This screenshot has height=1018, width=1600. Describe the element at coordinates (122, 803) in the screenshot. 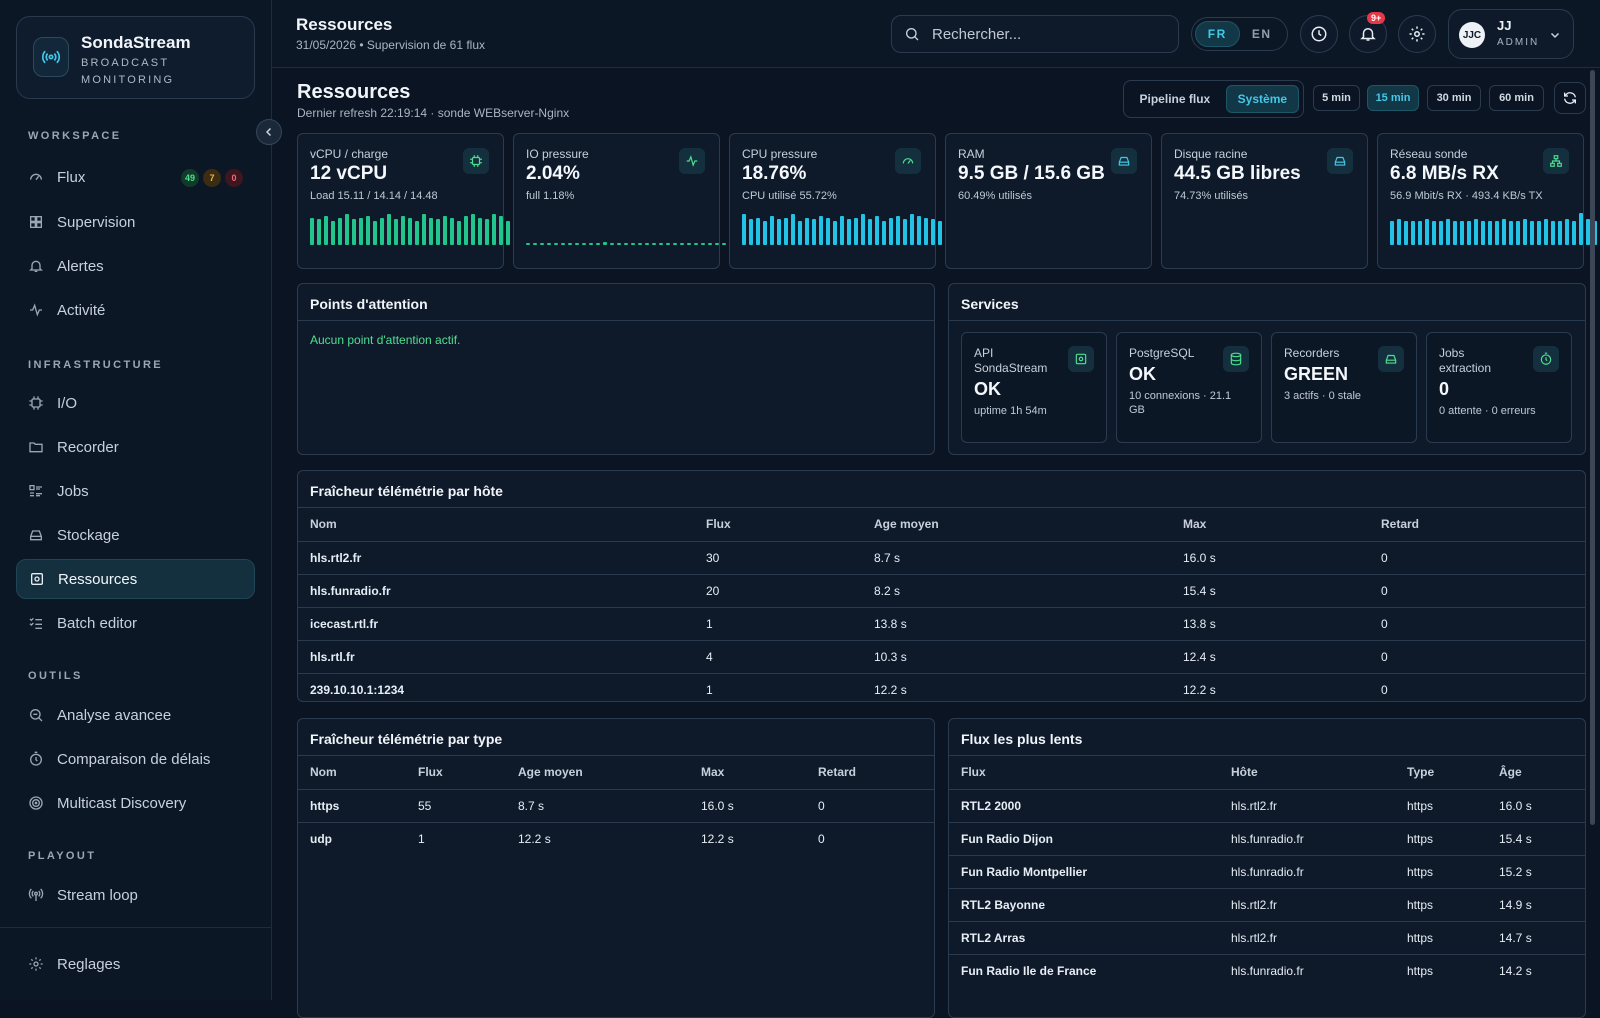

I see `sidebar-item-label: Multicast Discovery` at that location.